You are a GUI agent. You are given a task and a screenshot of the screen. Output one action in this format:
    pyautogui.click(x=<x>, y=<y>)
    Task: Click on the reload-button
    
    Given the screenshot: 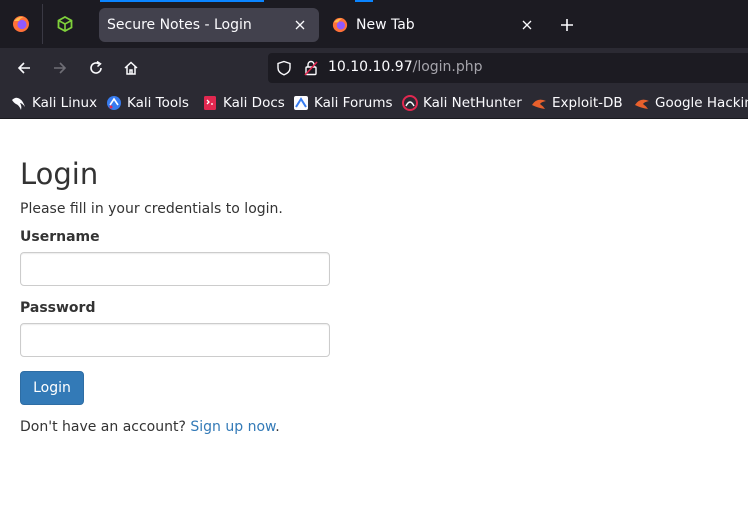 What is the action you would take?
    pyautogui.click(x=96, y=68)
    